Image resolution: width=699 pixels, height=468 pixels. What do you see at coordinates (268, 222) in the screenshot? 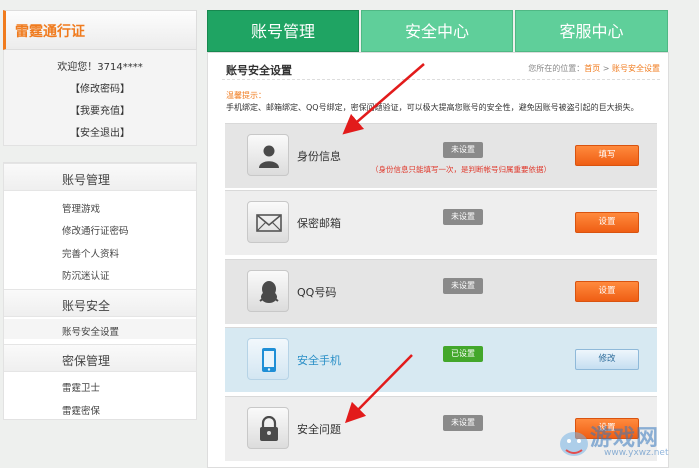
I see `envelope-icon` at bounding box center [268, 222].